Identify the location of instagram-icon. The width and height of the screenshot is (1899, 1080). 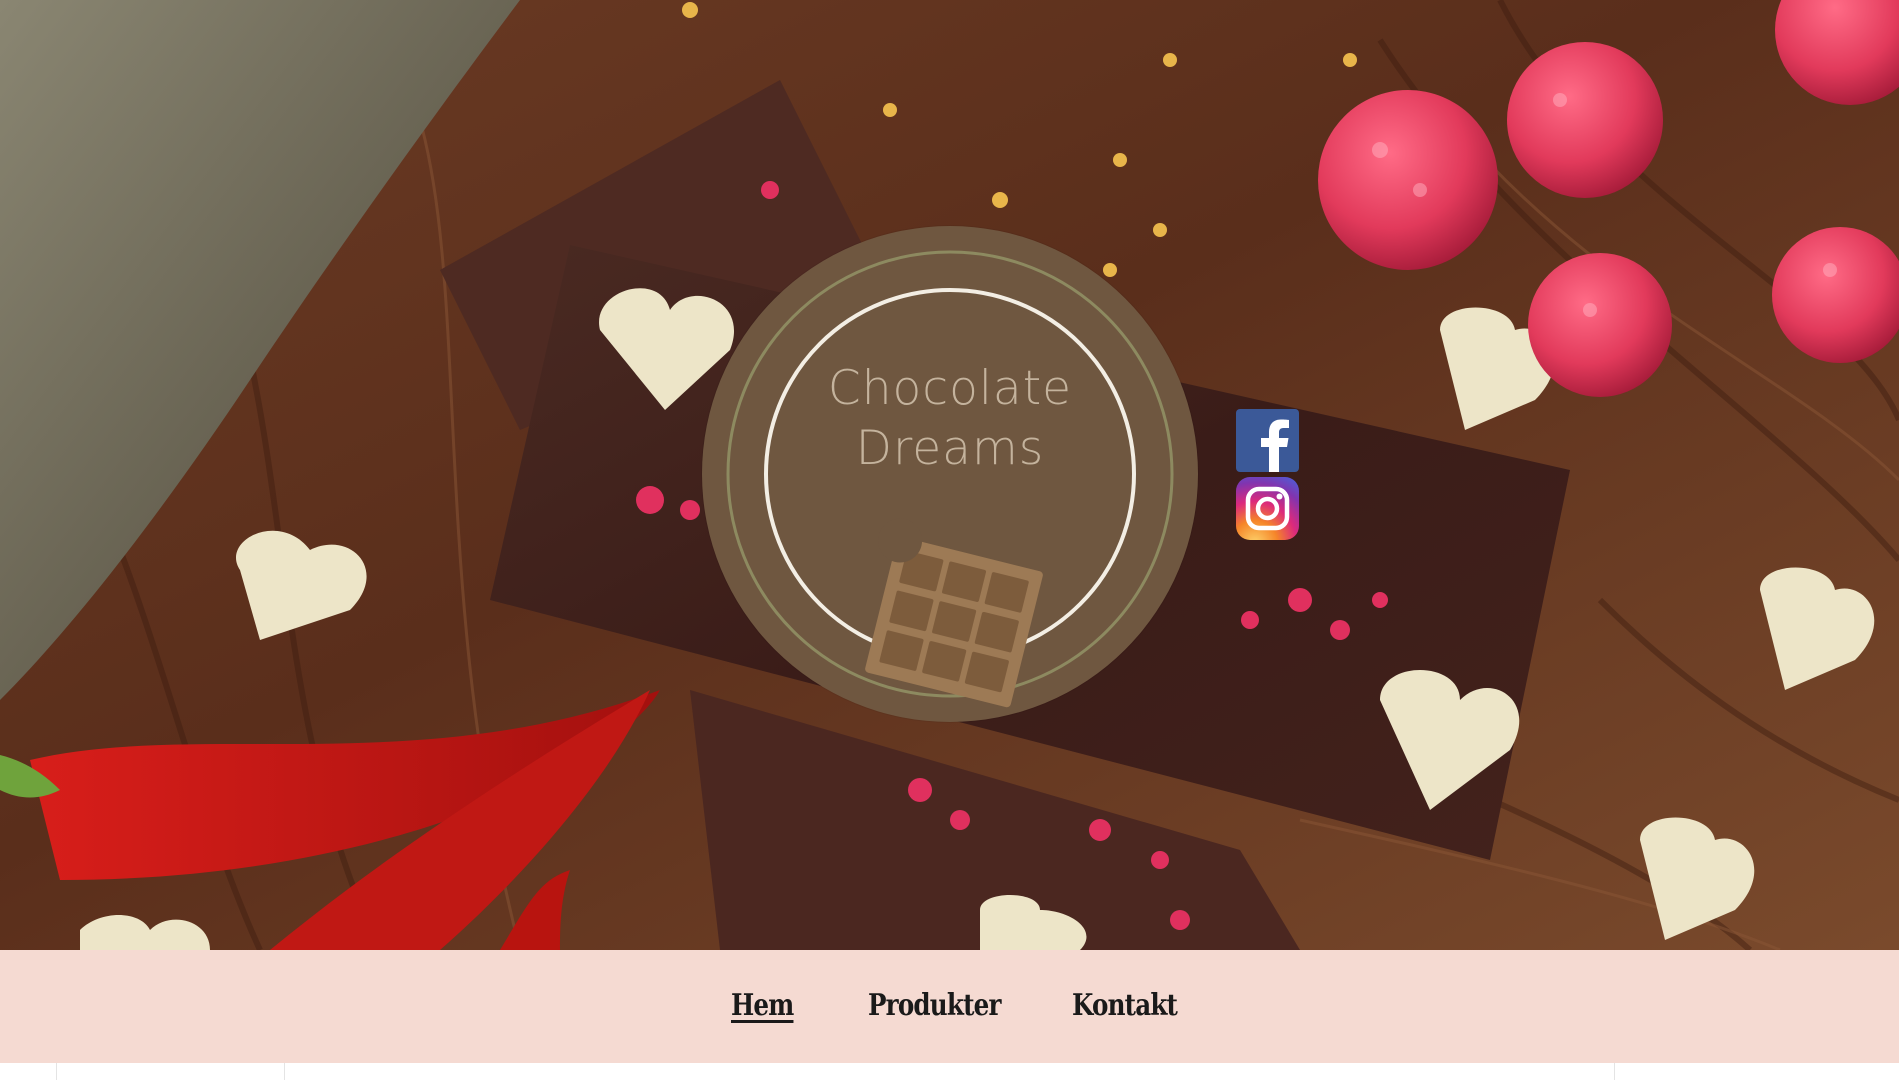
(1267, 508).